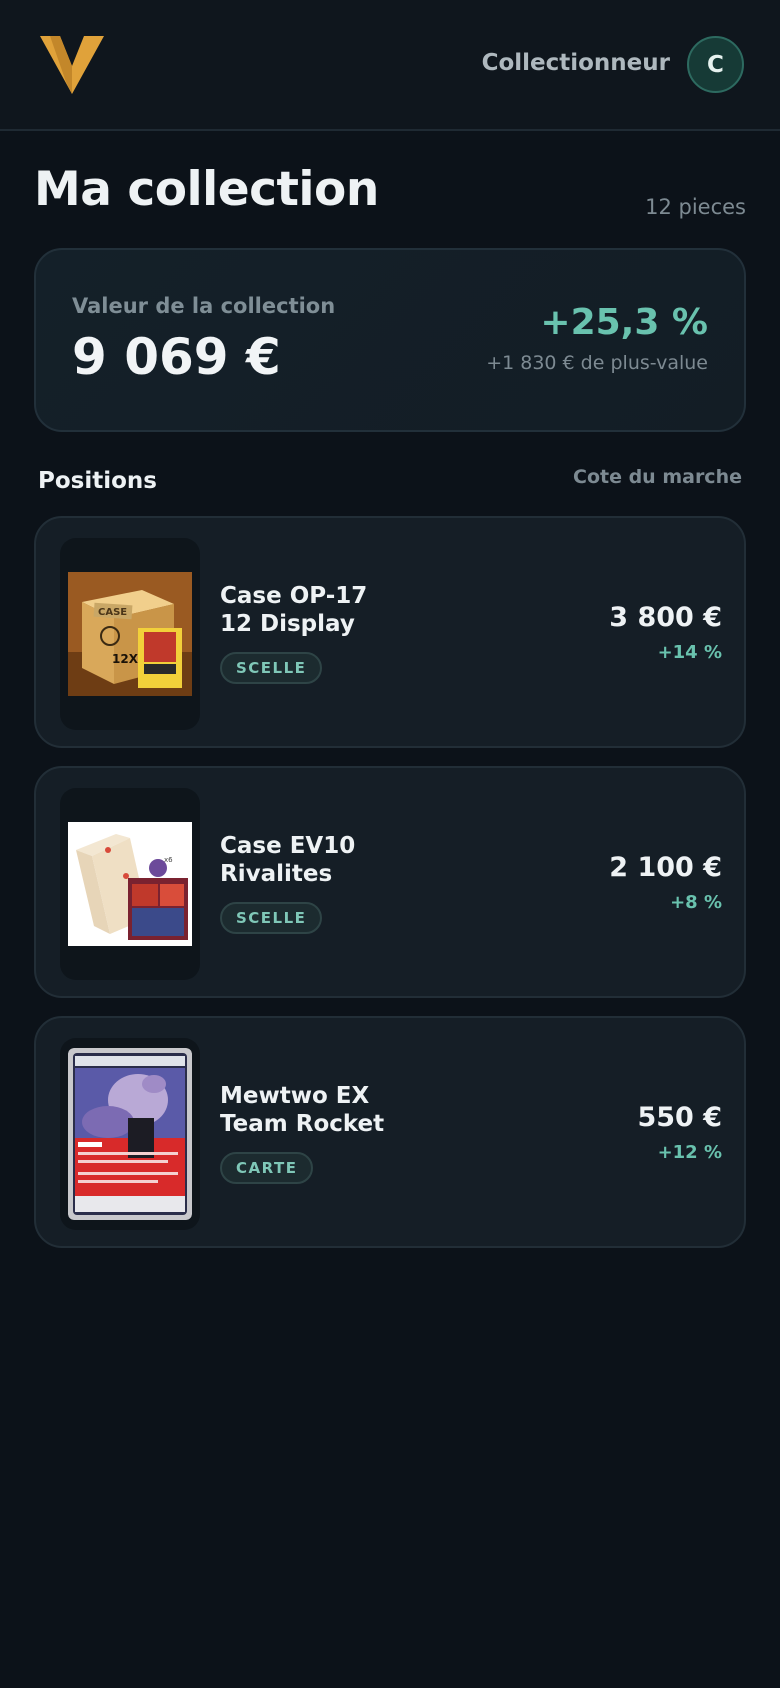 The height and width of the screenshot is (1688, 780). I want to click on svg-text: CASE, so click(112, 612).